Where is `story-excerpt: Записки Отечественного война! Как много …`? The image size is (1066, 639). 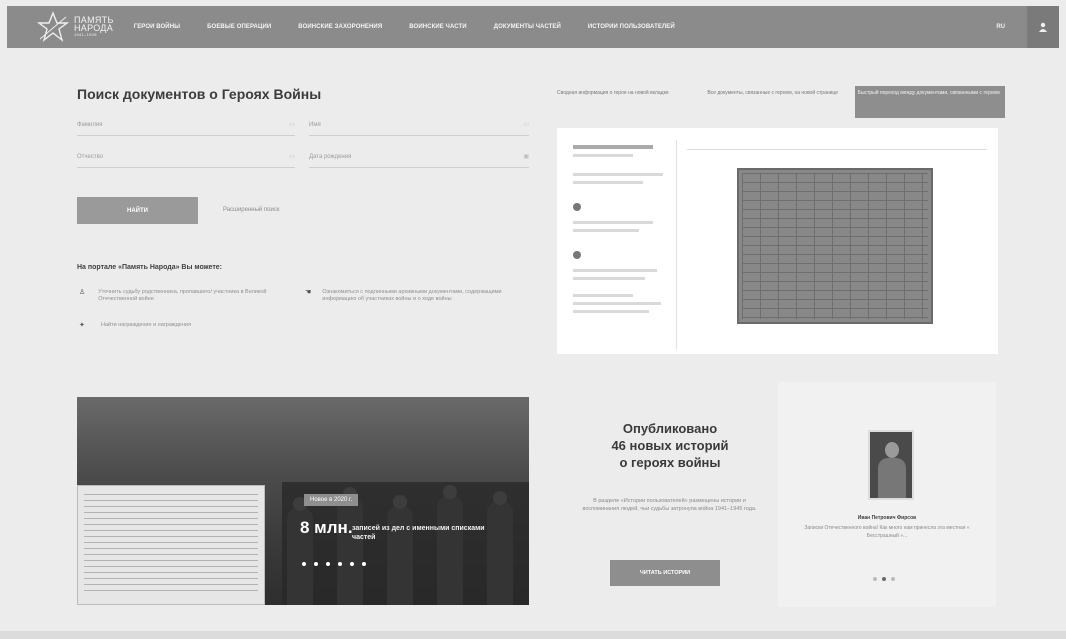
story-excerpt: Записки Отечественного война! Как много … is located at coordinates (887, 532).